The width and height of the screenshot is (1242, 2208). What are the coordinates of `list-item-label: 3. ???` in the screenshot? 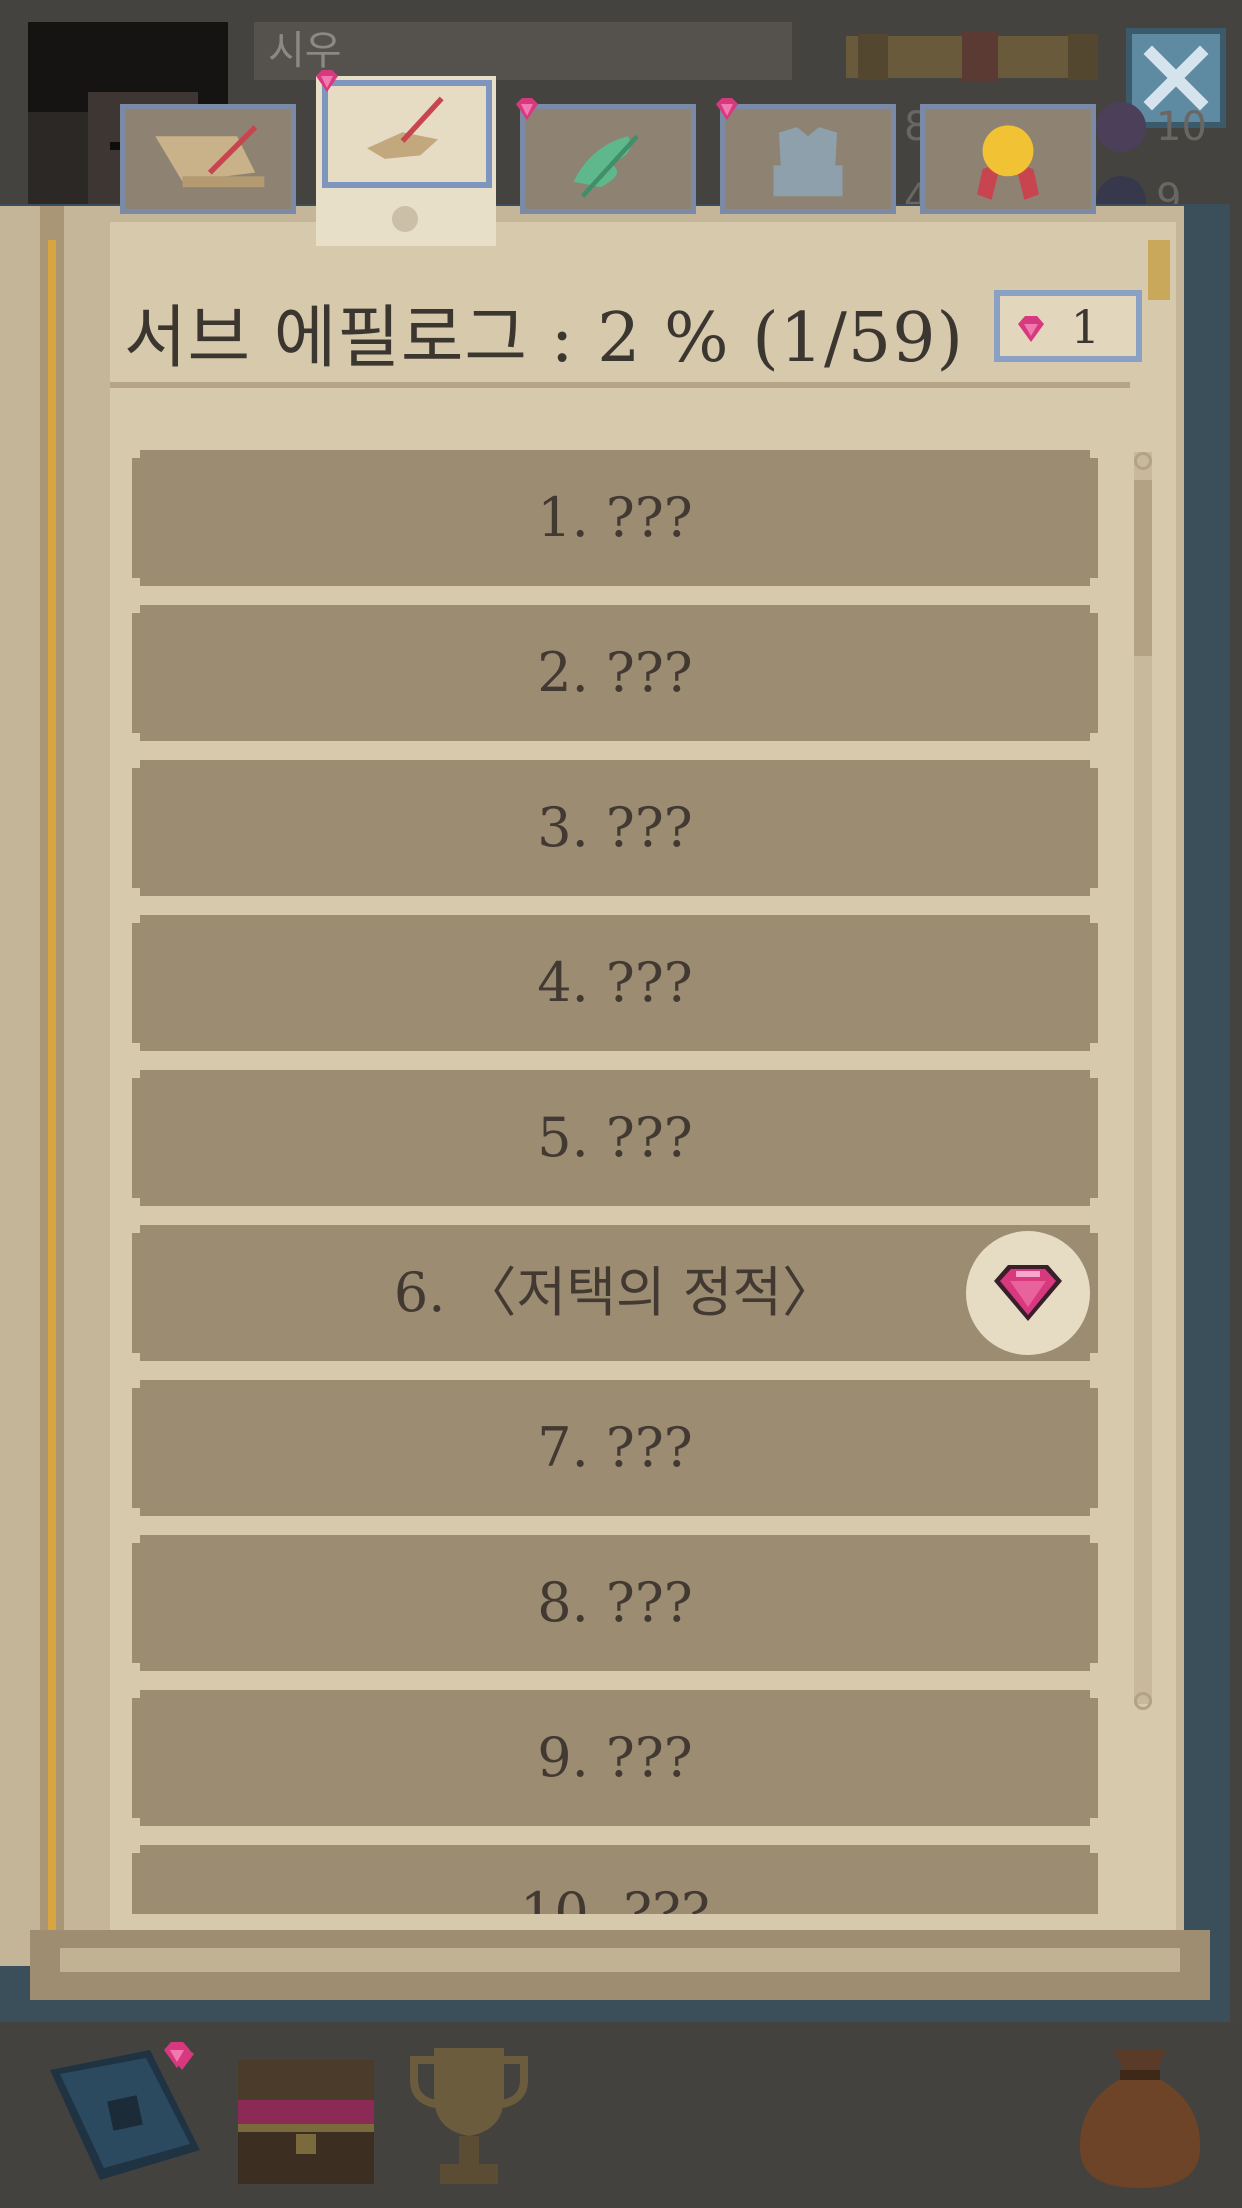 It's located at (615, 827).